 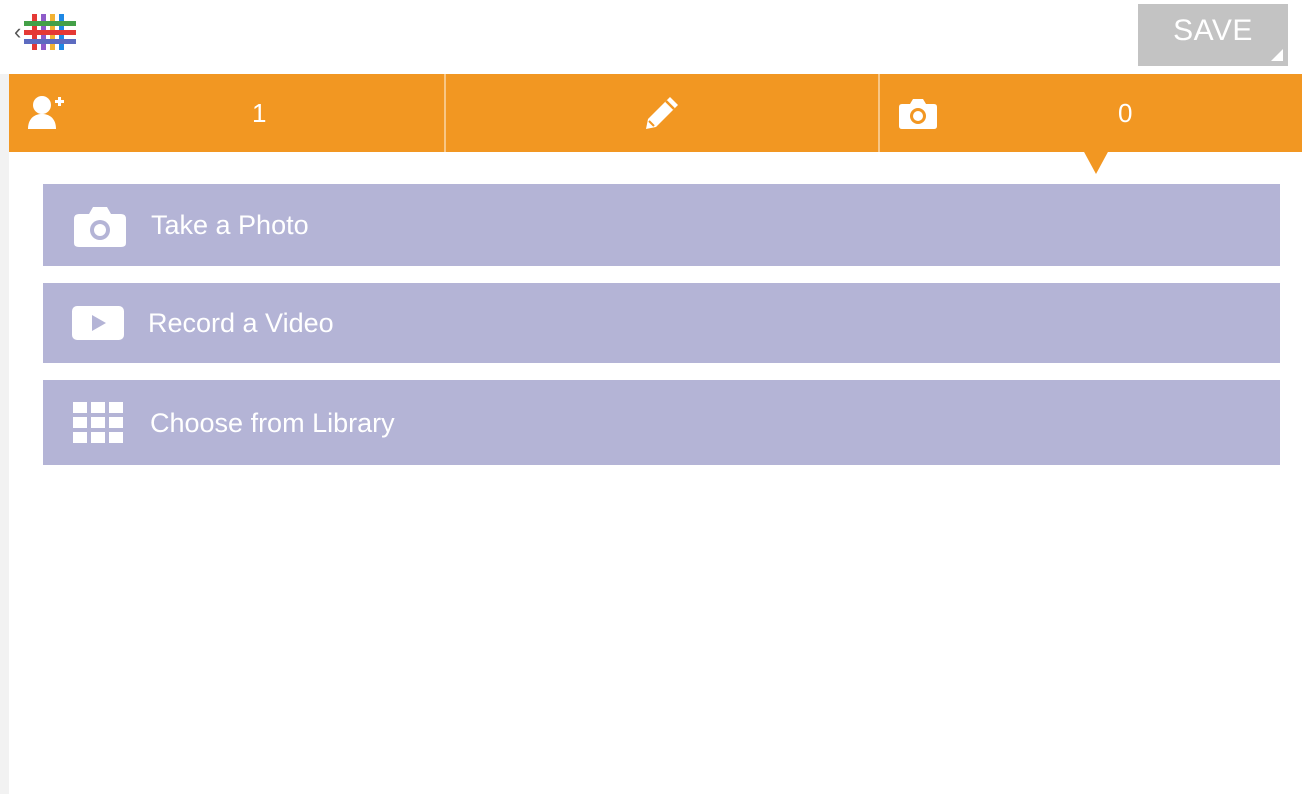 I want to click on add-person-icon, so click(x=46, y=112).